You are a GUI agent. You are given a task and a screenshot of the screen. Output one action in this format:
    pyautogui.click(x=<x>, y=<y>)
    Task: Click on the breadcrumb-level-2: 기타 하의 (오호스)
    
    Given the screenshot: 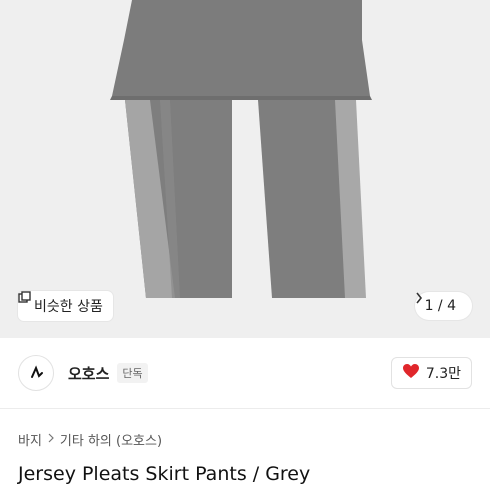 What is the action you would take?
    pyautogui.click(x=111, y=439)
    